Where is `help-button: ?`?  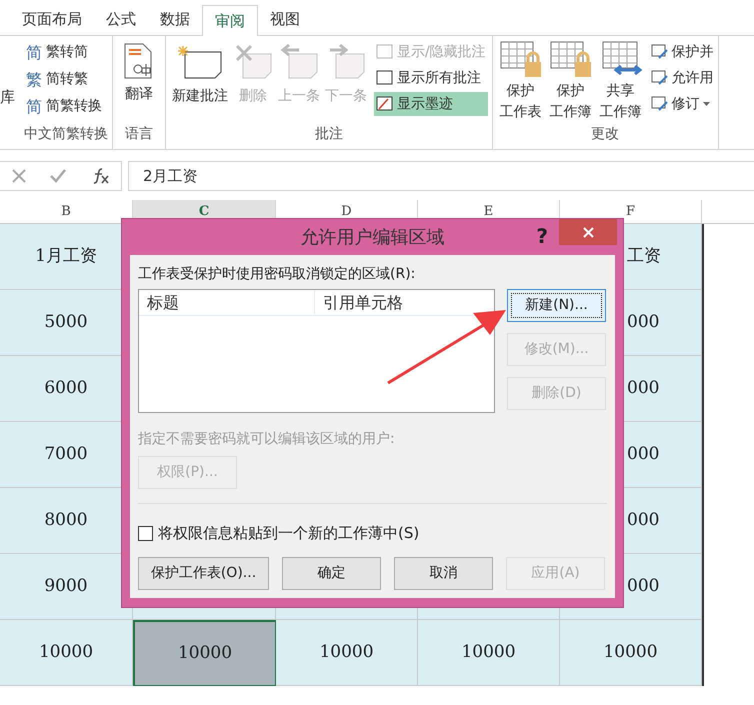 help-button: ? is located at coordinates (542, 236).